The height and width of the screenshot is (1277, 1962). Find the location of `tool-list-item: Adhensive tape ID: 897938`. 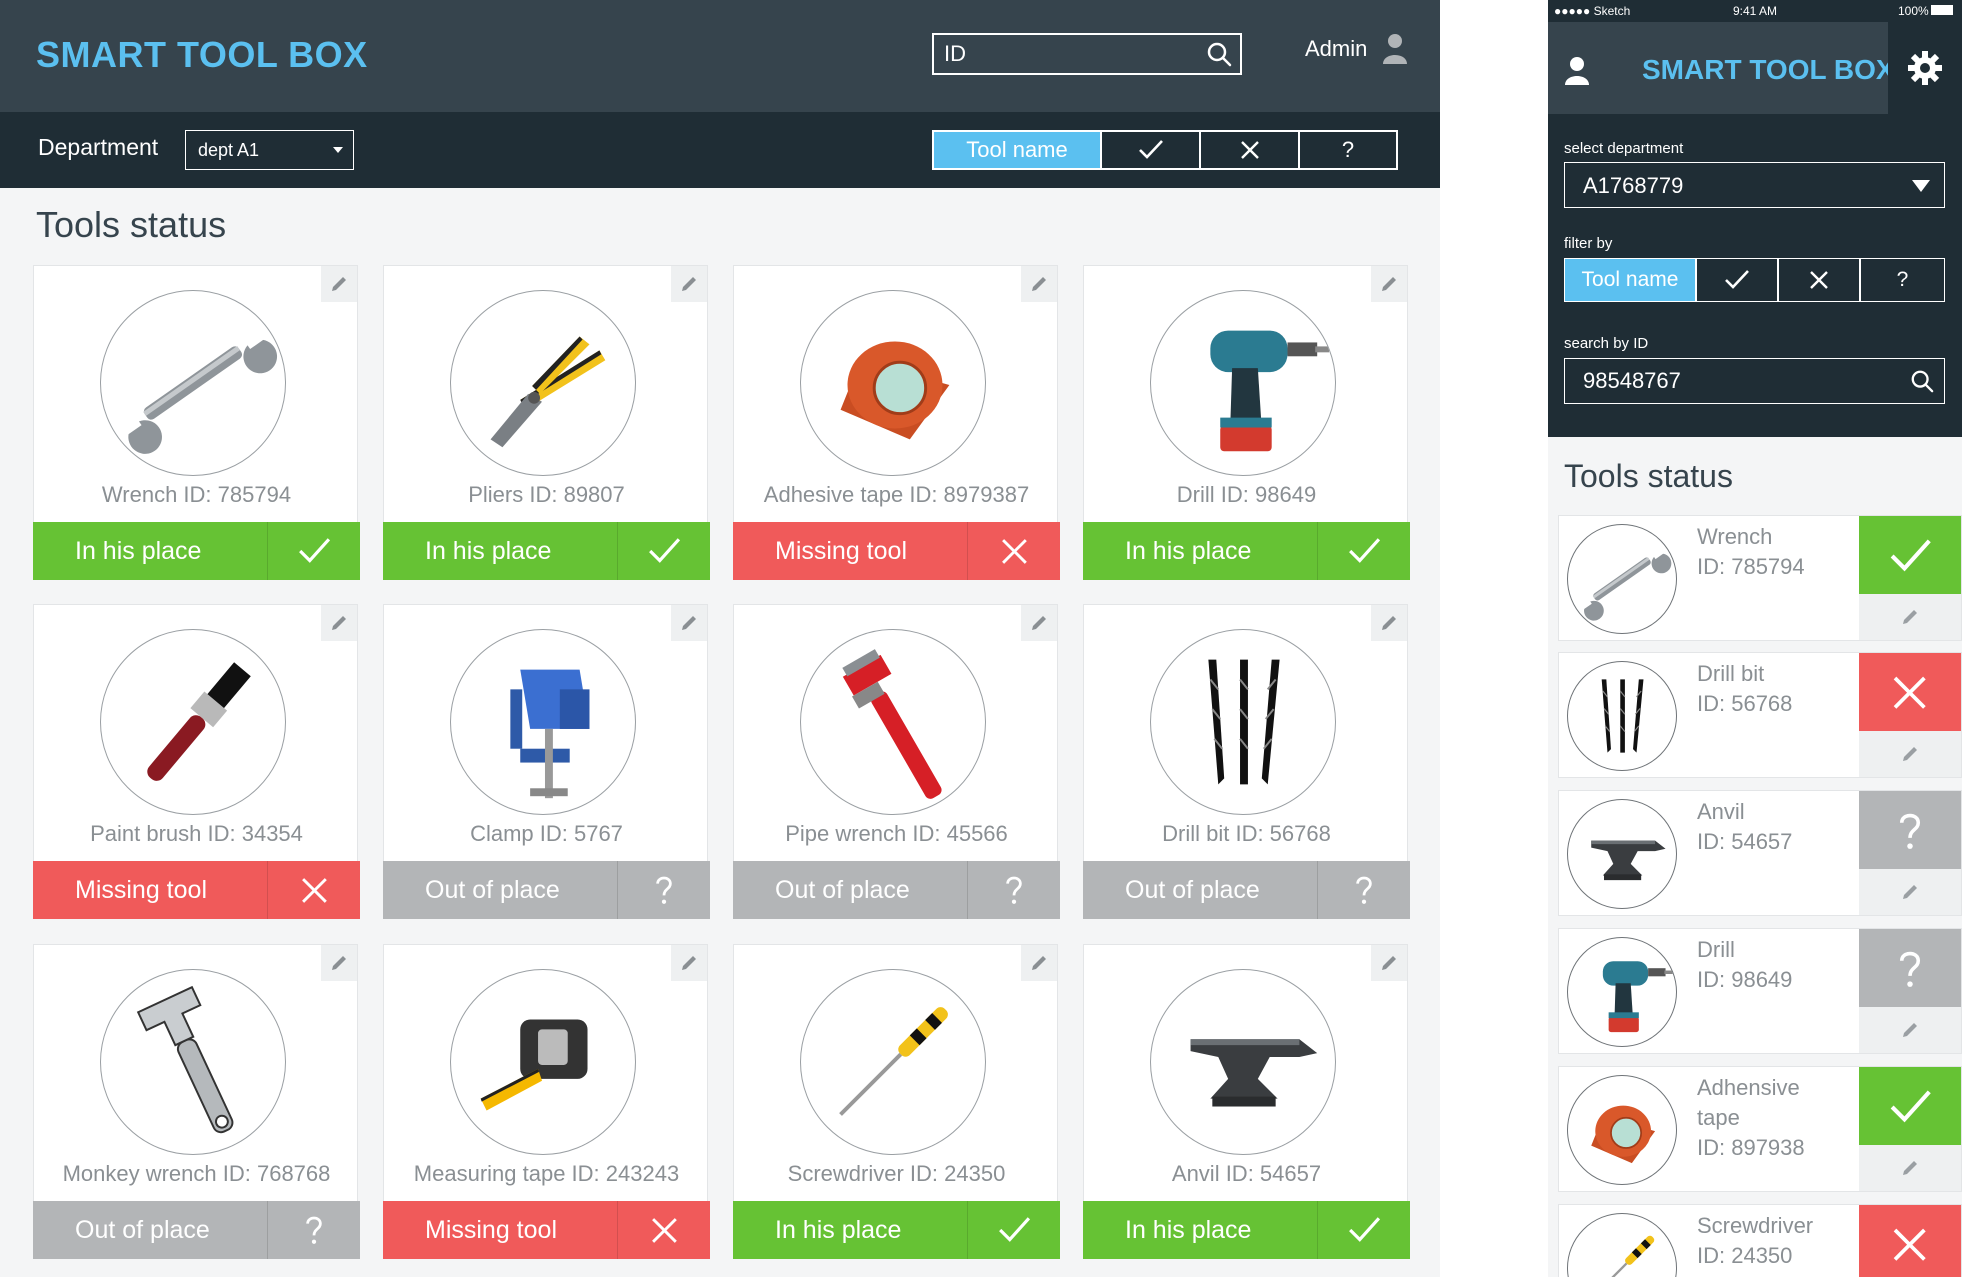

tool-list-item: Adhensive tape ID: 897938 is located at coordinates (1760, 1129).